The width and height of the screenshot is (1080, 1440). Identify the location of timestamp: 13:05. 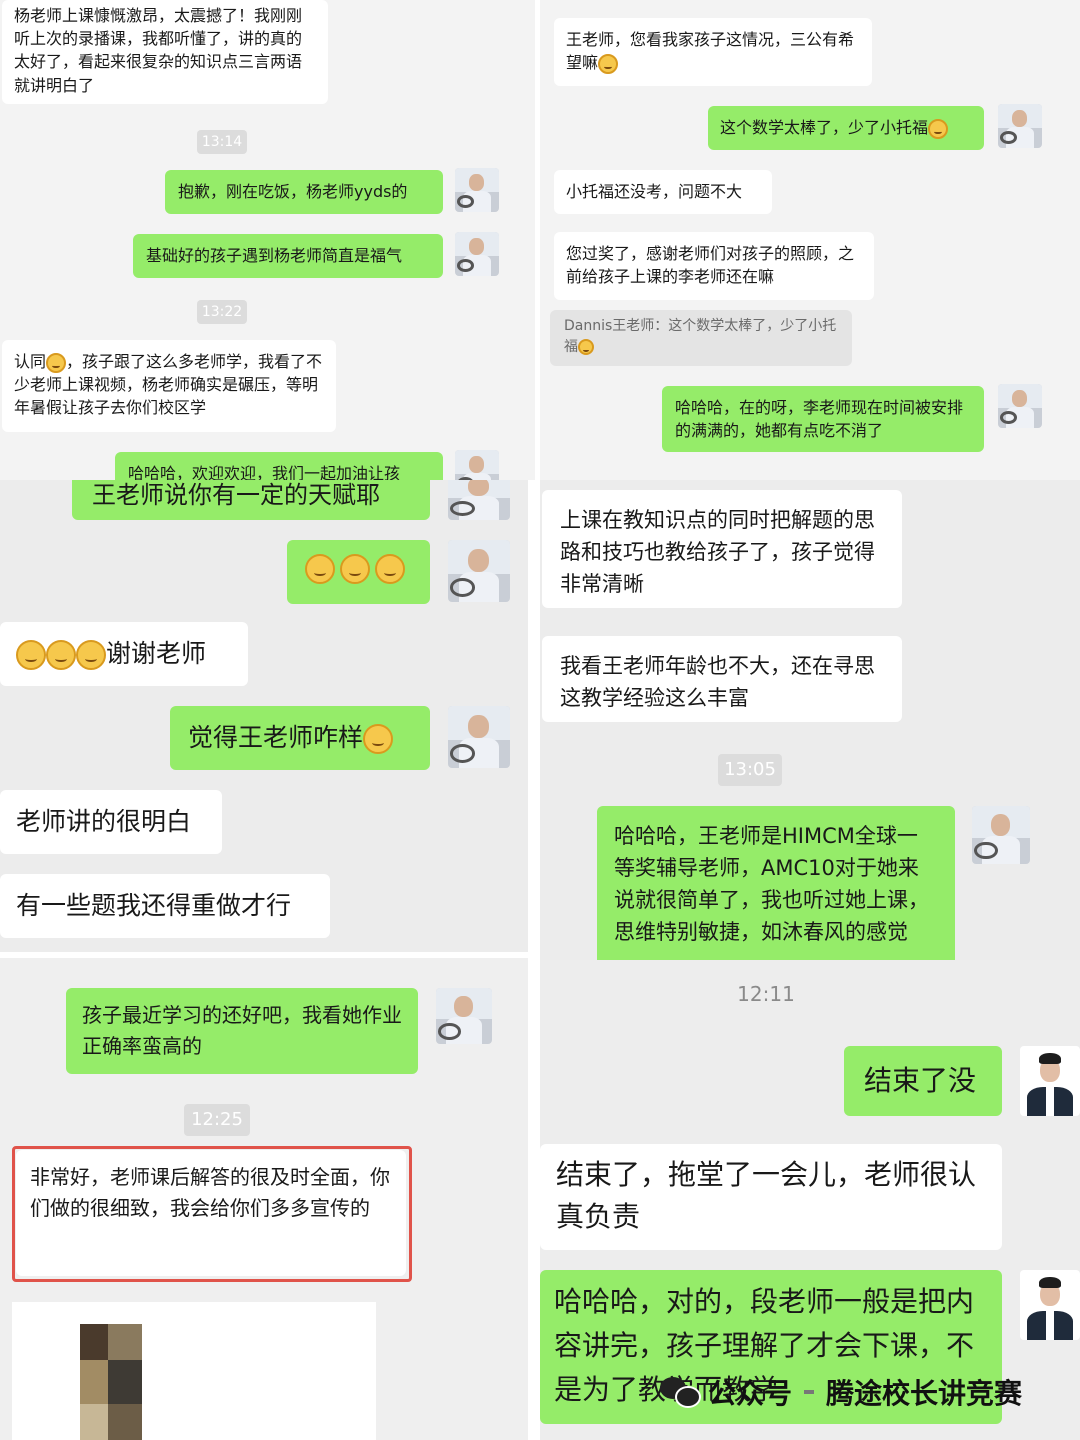
(750, 770).